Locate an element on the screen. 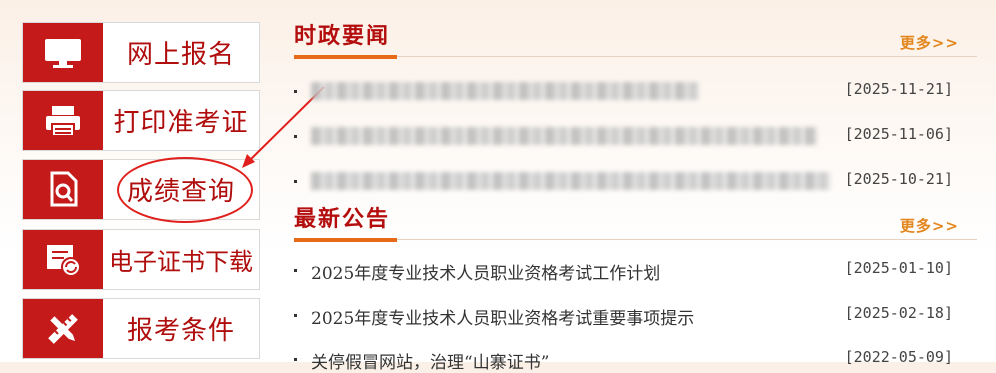  news-date: [2025-11-06] is located at coordinates (898, 134).